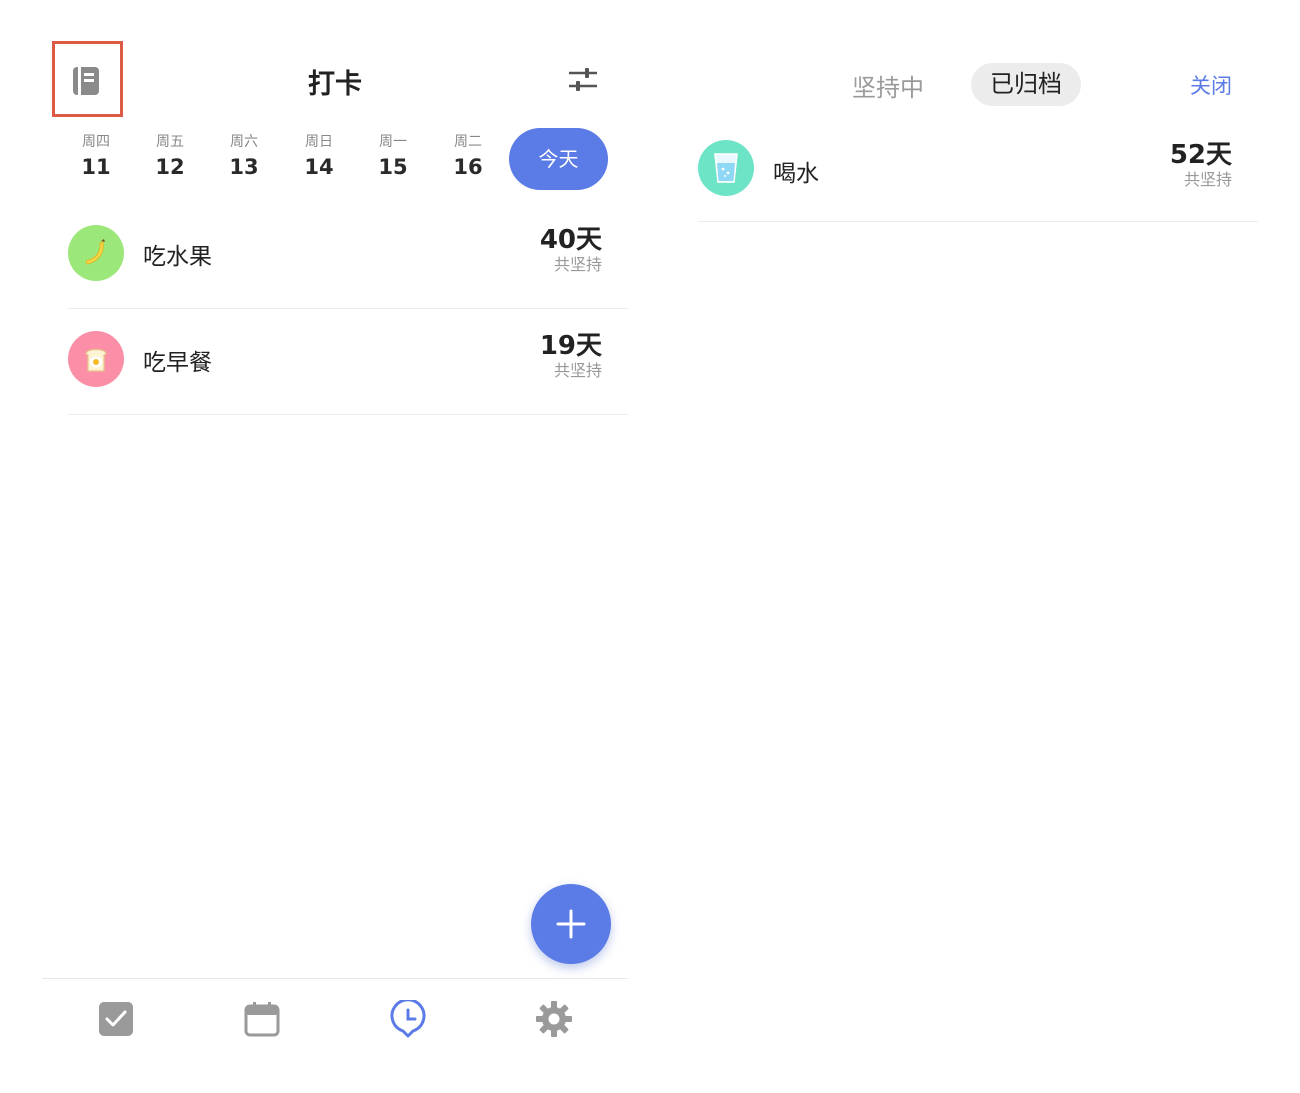 The image size is (1300, 1093). Describe the element at coordinates (348, 362) in the screenshot. I see `habit-row: 吃早餐 19天 共坚持` at that location.